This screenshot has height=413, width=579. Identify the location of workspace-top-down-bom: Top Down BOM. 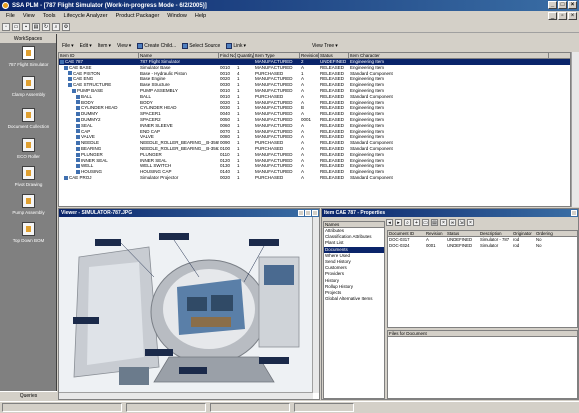
(28, 232).